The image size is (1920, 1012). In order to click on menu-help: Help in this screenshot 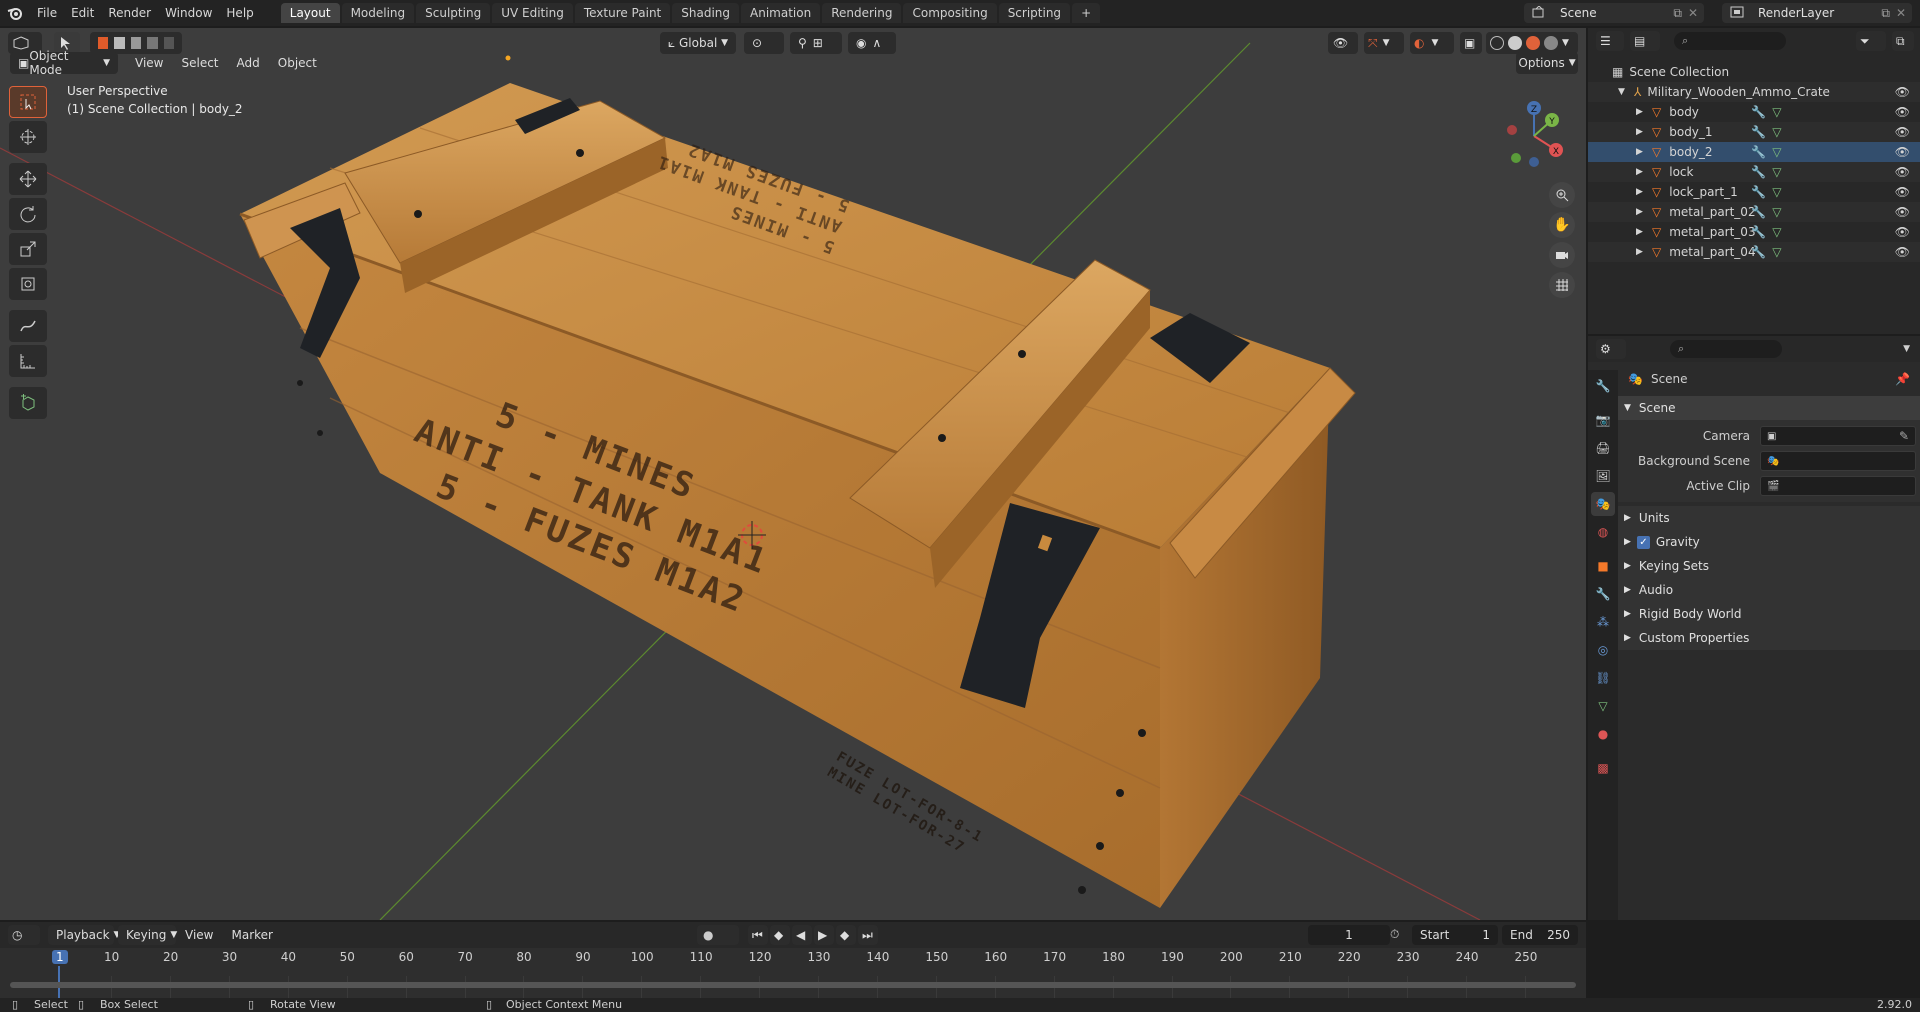, I will do `click(239, 13)`.